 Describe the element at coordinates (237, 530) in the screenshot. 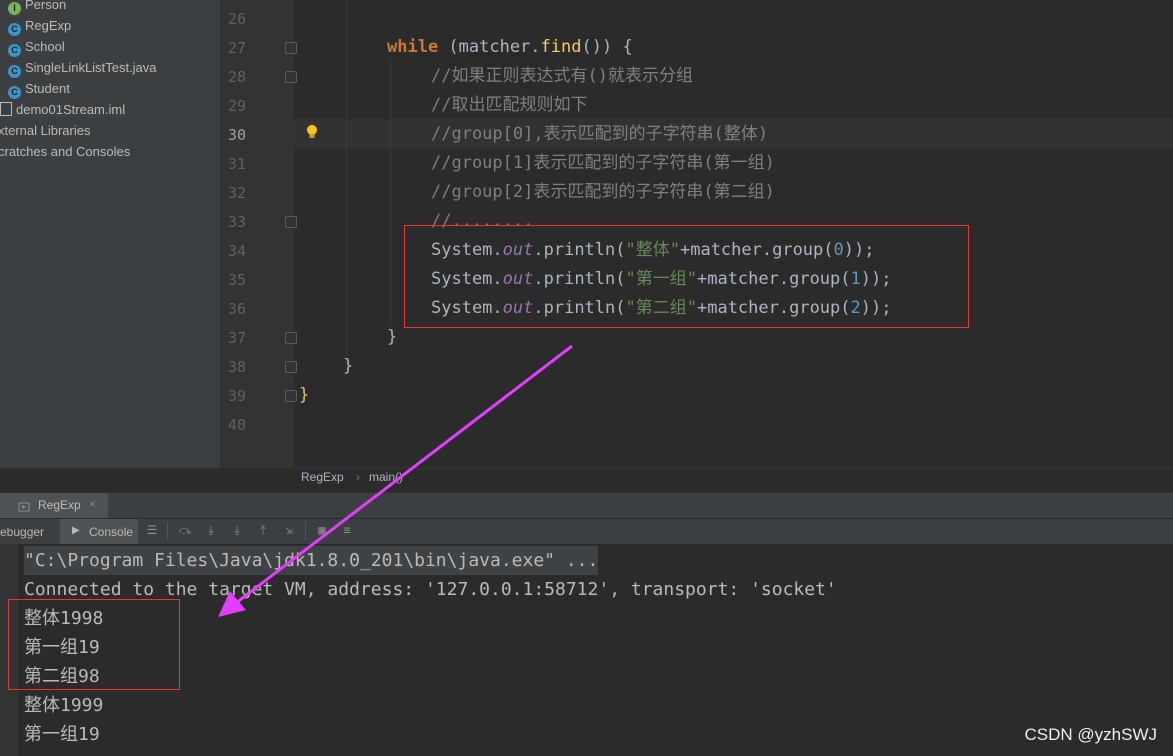

I see `force-step-into-icon: ⤓` at that location.